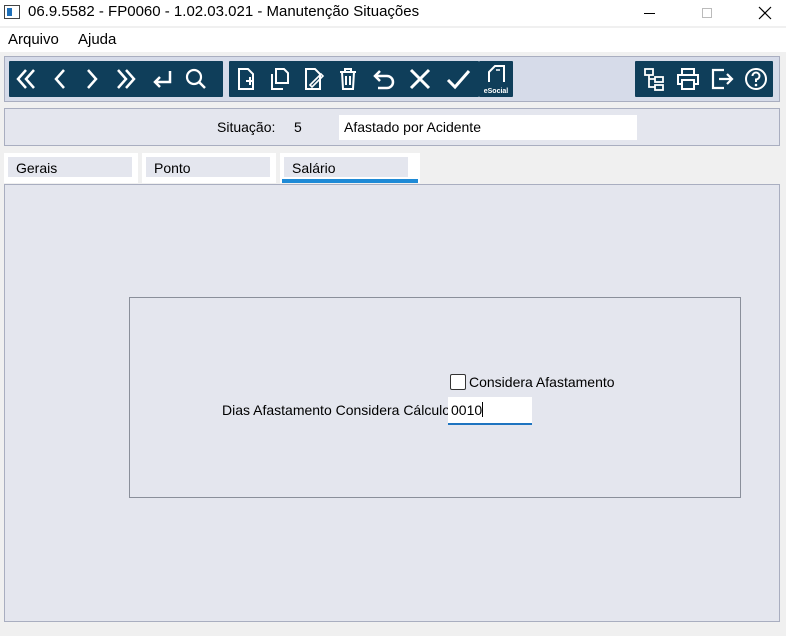  I want to click on navigation-group, so click(116, 79).